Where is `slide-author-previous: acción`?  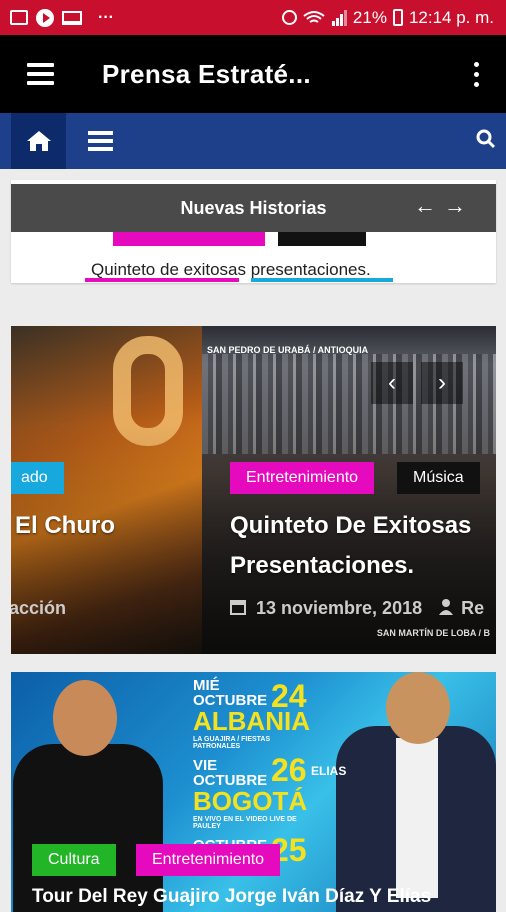 slide-author-previous: acción is located at coordinates (38, 608).